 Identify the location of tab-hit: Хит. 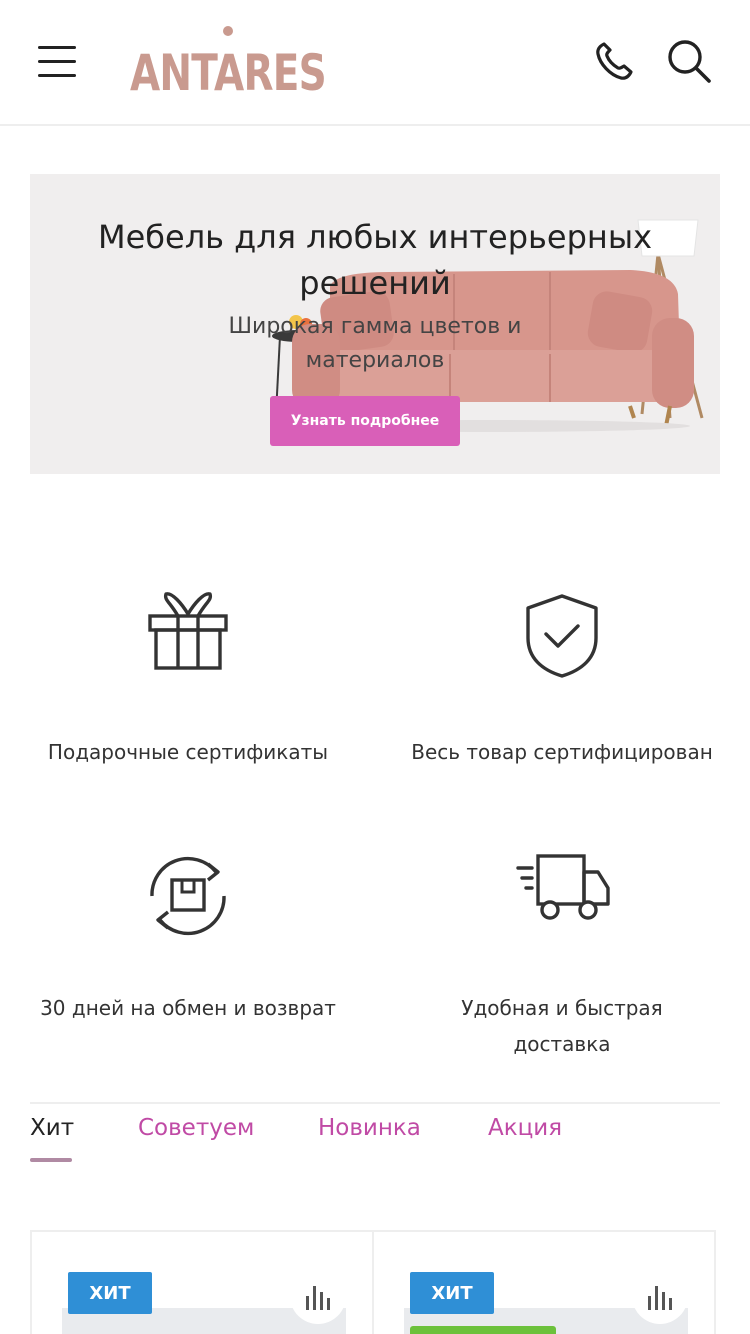
(52, 1128).